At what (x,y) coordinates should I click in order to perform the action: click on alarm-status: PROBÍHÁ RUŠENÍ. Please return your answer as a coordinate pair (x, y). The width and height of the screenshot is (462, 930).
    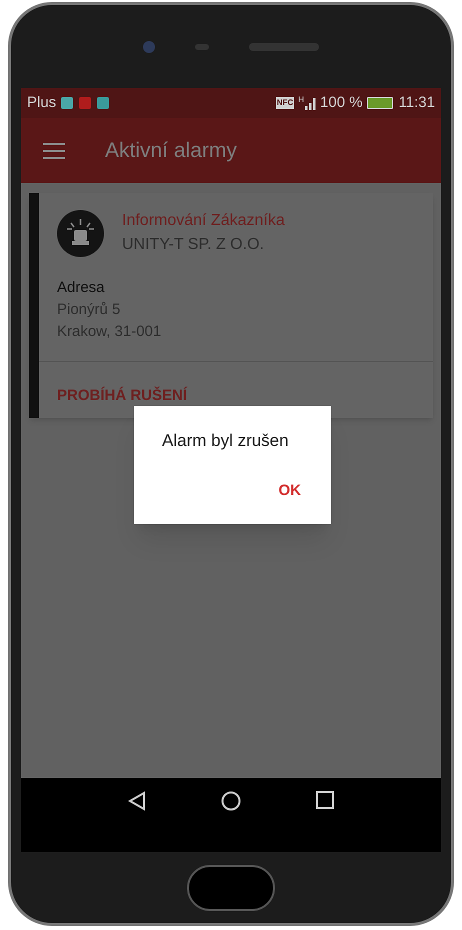
    Looking at the image, I should click on (122, 395).